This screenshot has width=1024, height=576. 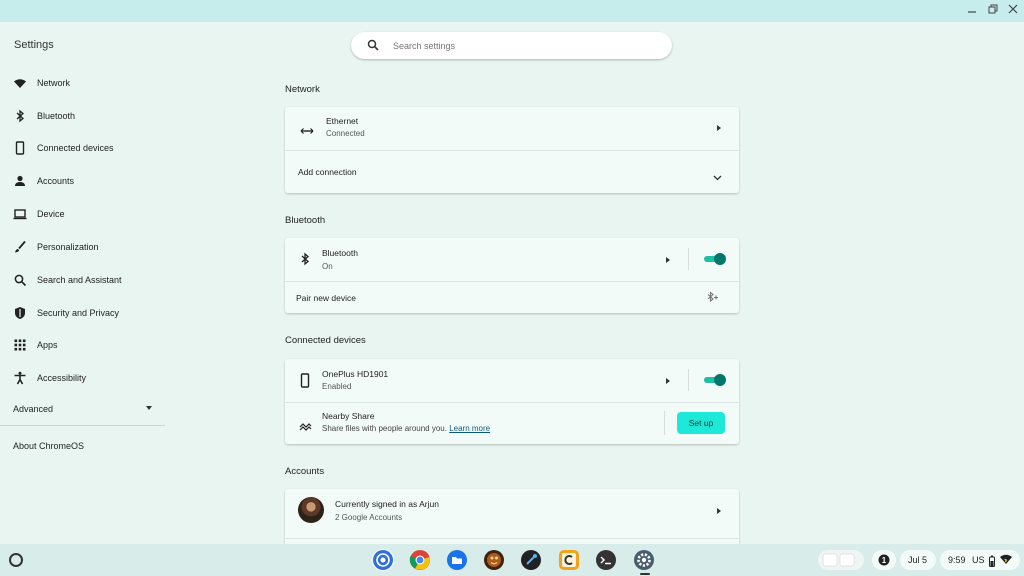 I want to click on learn-more-link: Learn more, so click(x=469, y=428).